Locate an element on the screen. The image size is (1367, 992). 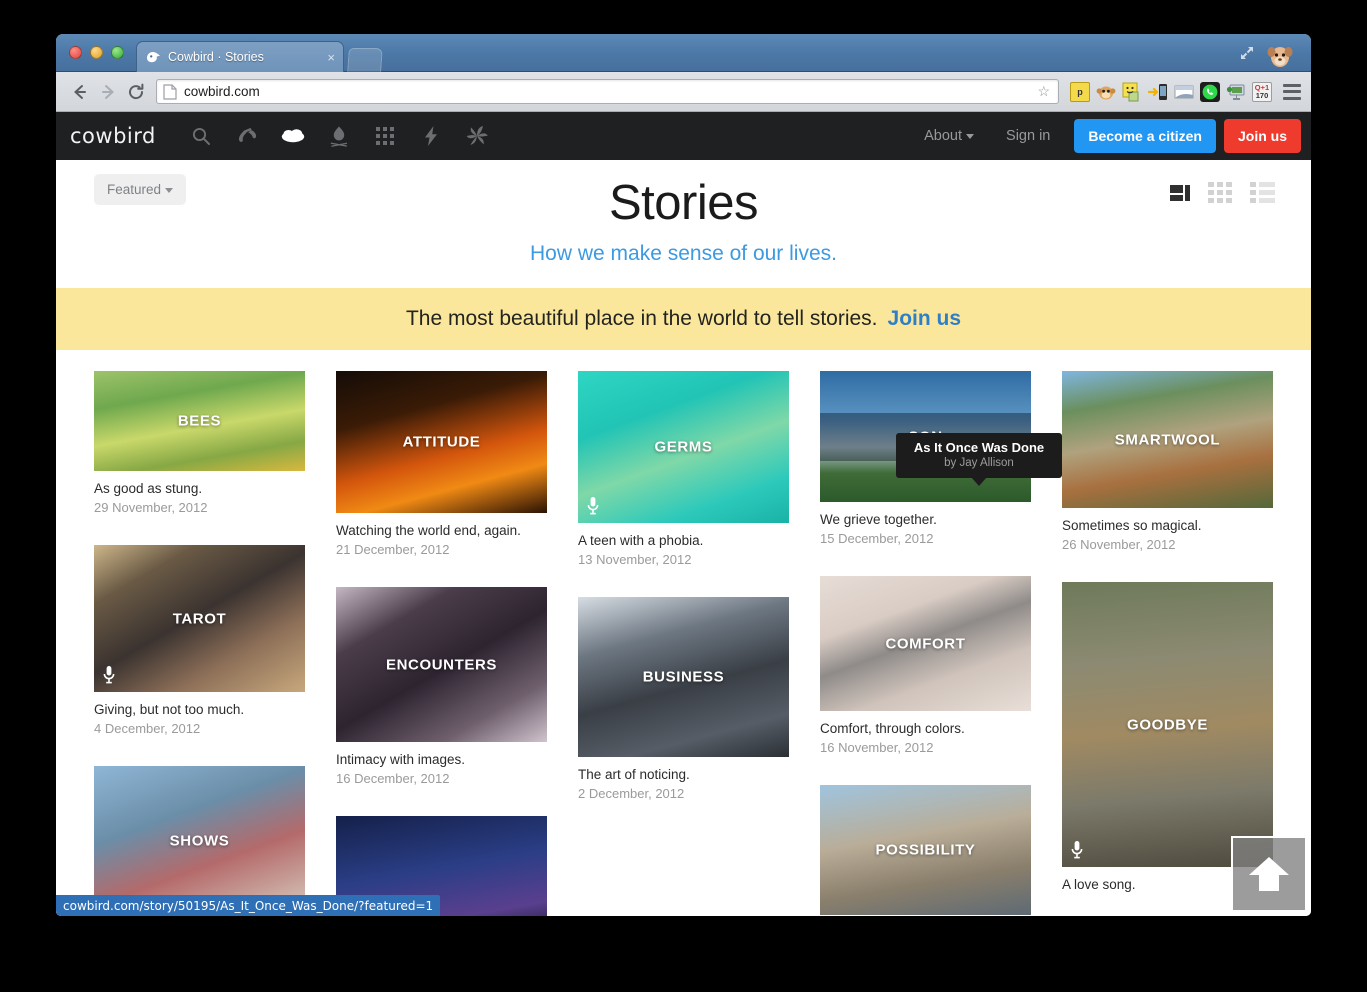
microphone-icon is located at coordinates (1077, 850).